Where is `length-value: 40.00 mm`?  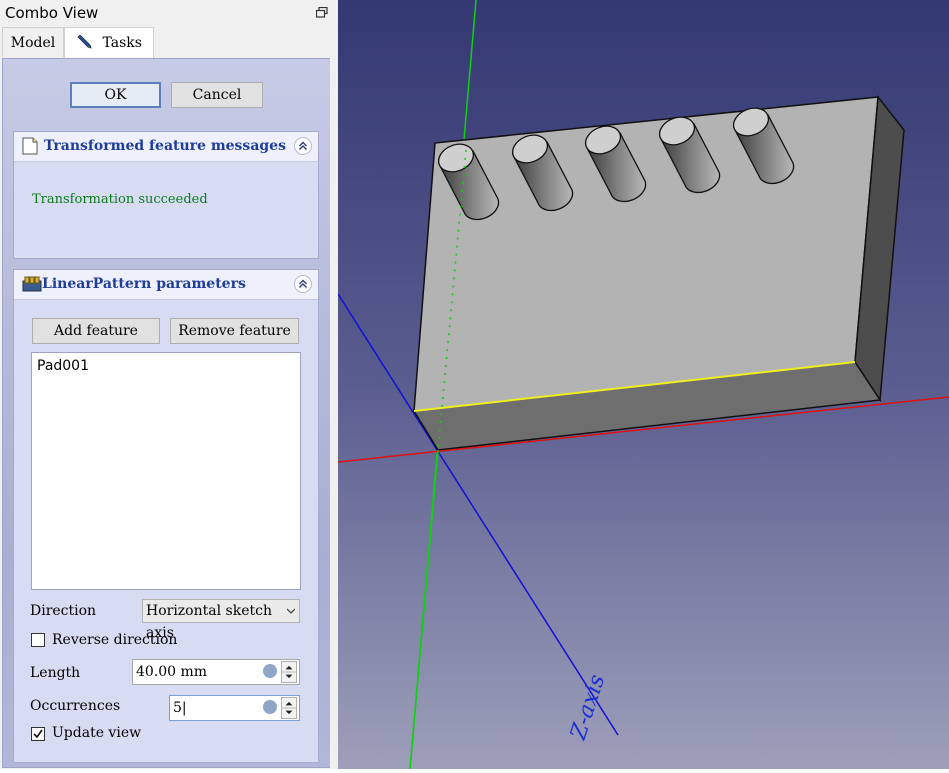
length-value: 40.00 mm is located at coordinates (172, 672).